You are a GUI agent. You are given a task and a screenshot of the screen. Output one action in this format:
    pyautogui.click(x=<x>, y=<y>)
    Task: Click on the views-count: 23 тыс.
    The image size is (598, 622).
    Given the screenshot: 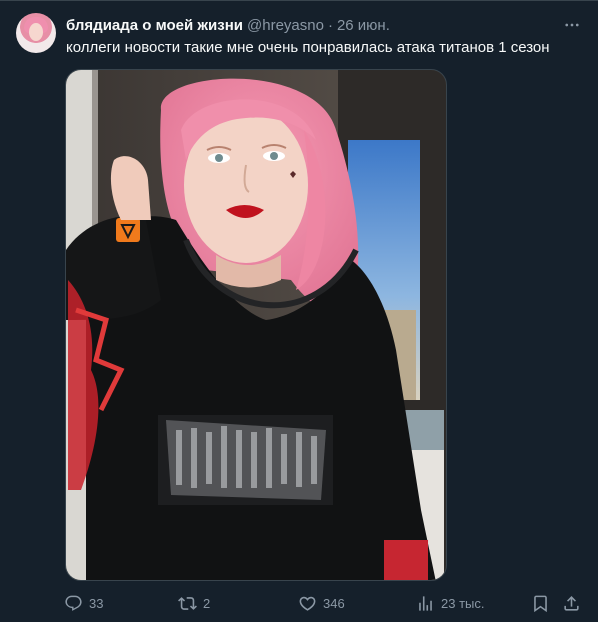 What is the action you would take?
    pyautogui.click(x=463, y=603)
    